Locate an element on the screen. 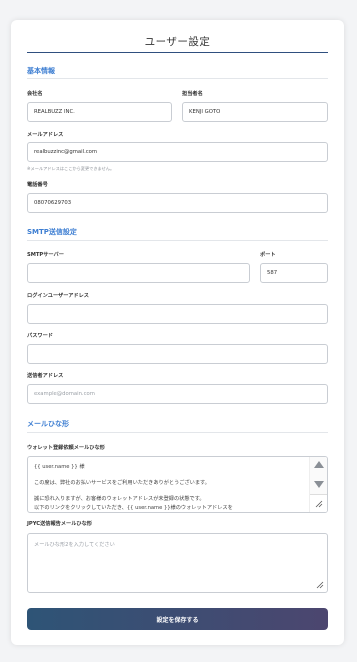 The height and width of the screenshot is (662, 357). person-label: 担当者名 is located at coordinates (192, 94).